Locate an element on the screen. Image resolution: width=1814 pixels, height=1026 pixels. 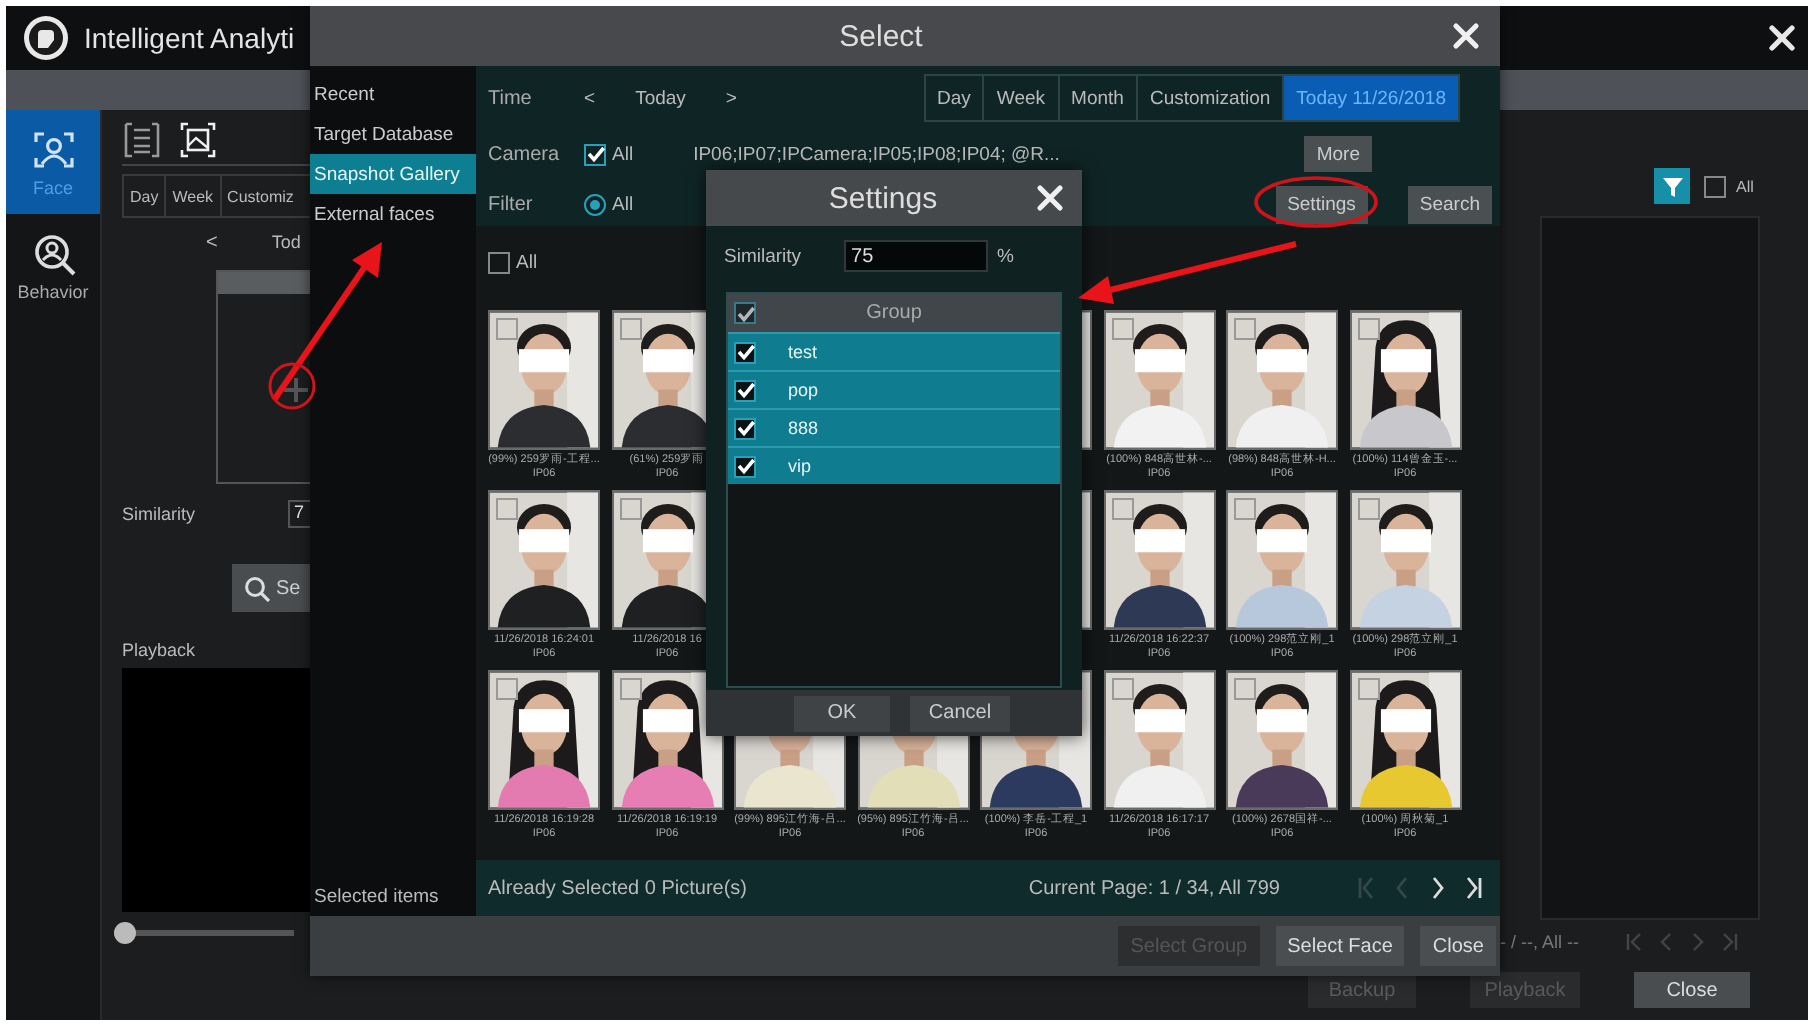
search-button: Search is located at coordinates (1449, 204).